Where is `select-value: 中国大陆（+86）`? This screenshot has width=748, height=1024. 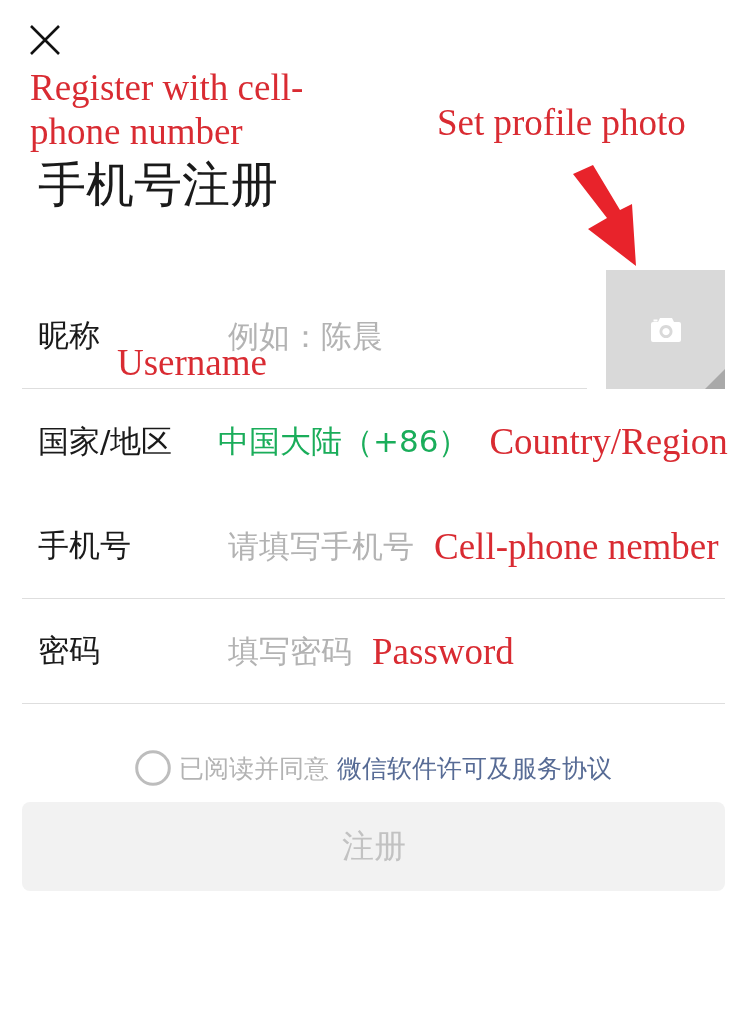 select-value: 中国大陆（+86） is located at coordinates (344, 441).